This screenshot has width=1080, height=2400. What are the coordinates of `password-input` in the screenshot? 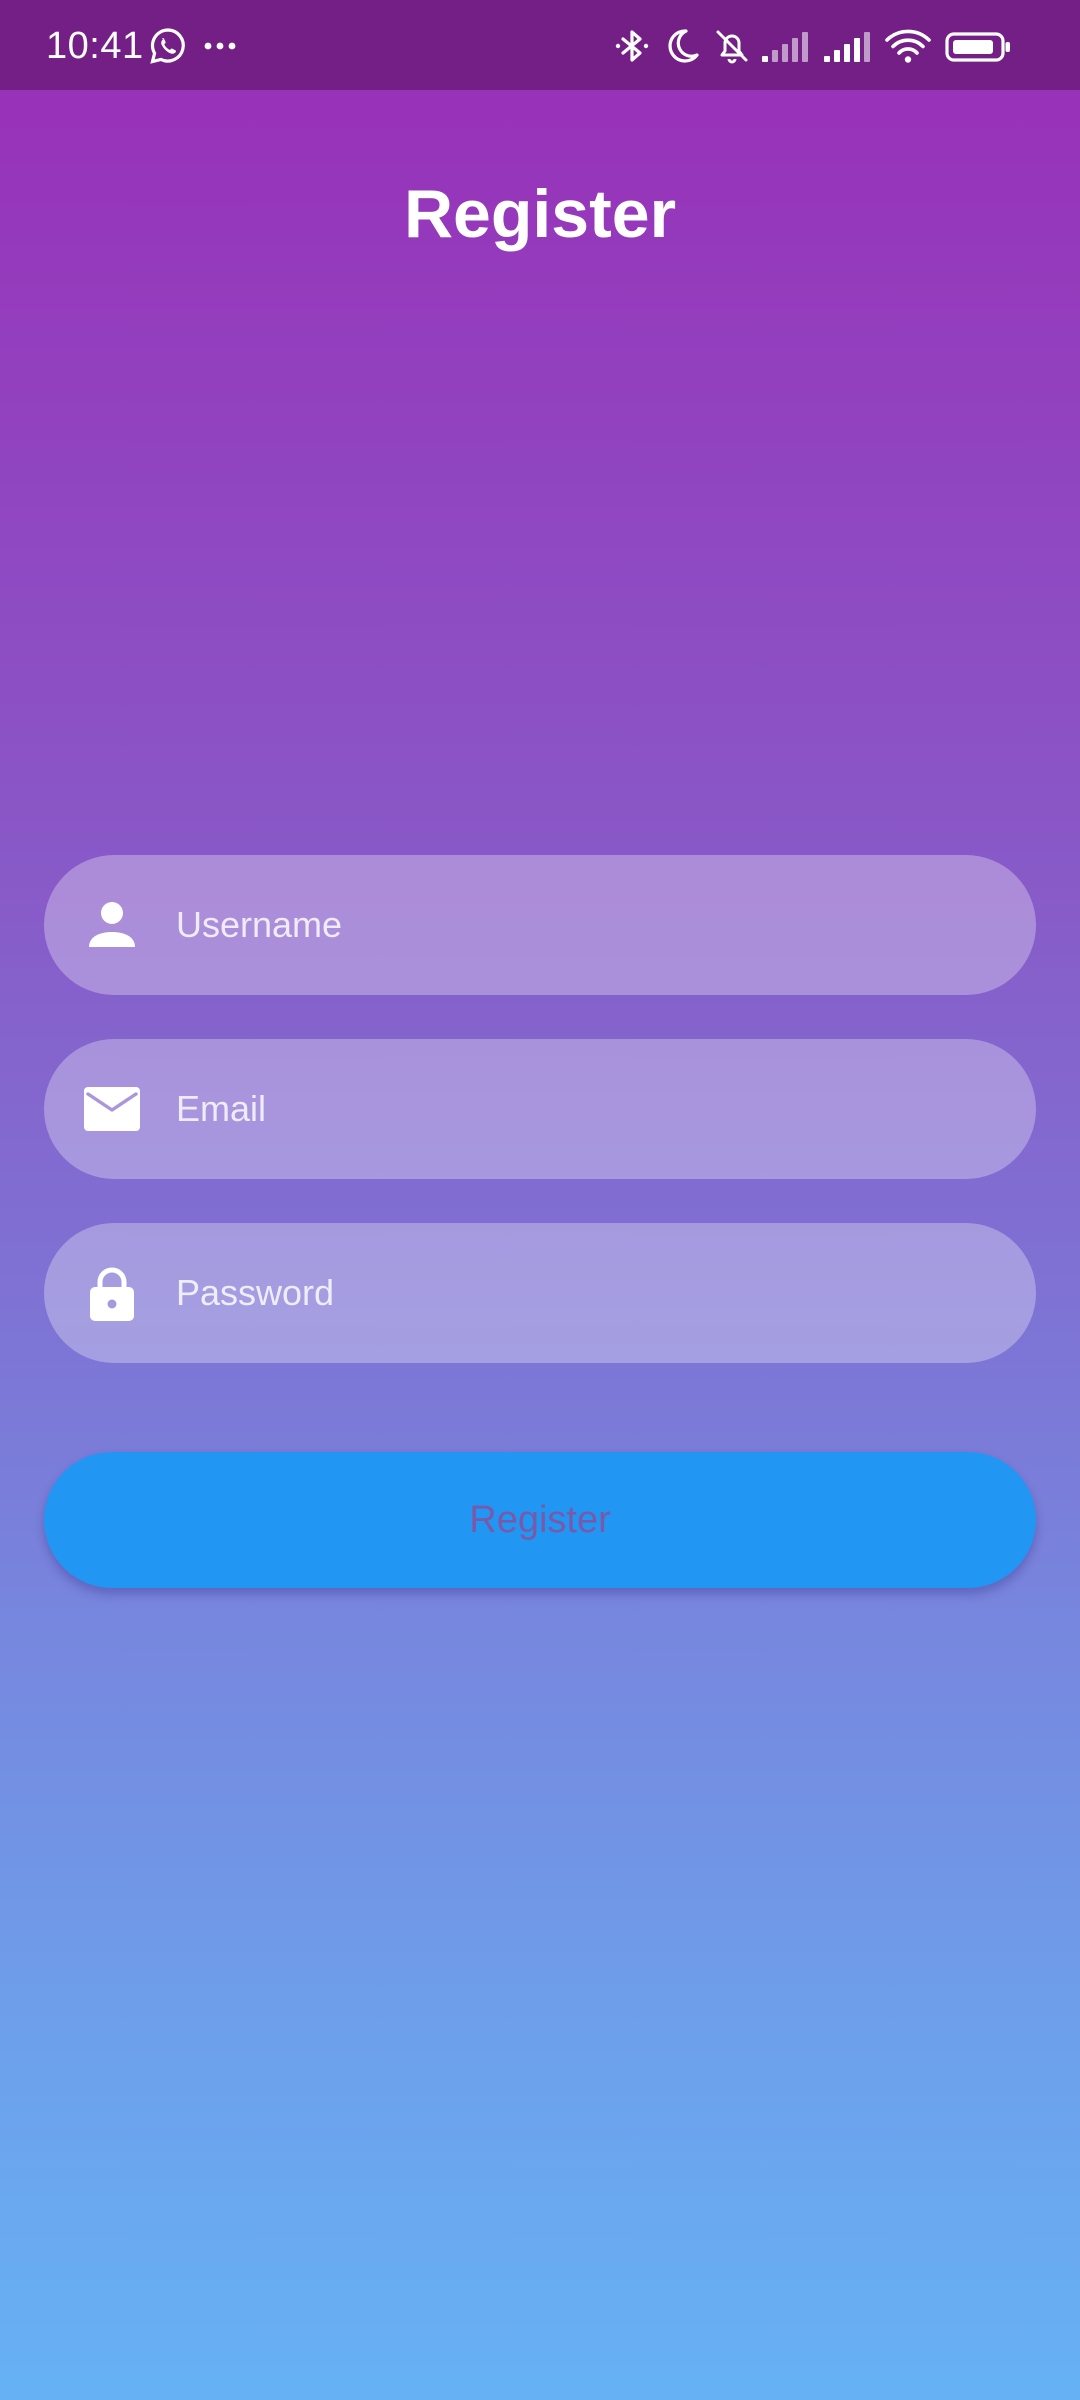 It's located at (586, 1293).